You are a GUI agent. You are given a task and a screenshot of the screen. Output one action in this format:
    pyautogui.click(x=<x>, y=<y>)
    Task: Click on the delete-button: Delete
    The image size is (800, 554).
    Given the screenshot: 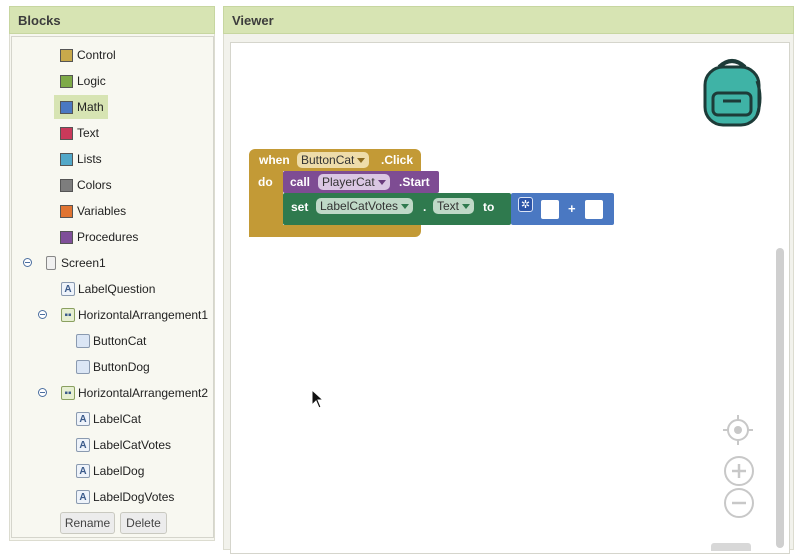 What is the action you would take?
    pyautogui.click(x=143, y=523)
    